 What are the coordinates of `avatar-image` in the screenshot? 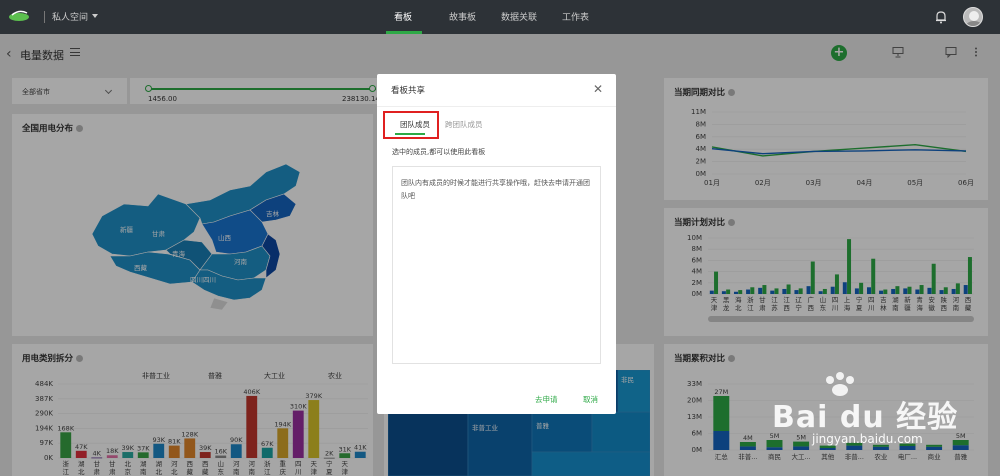 It's located at (974, 18).